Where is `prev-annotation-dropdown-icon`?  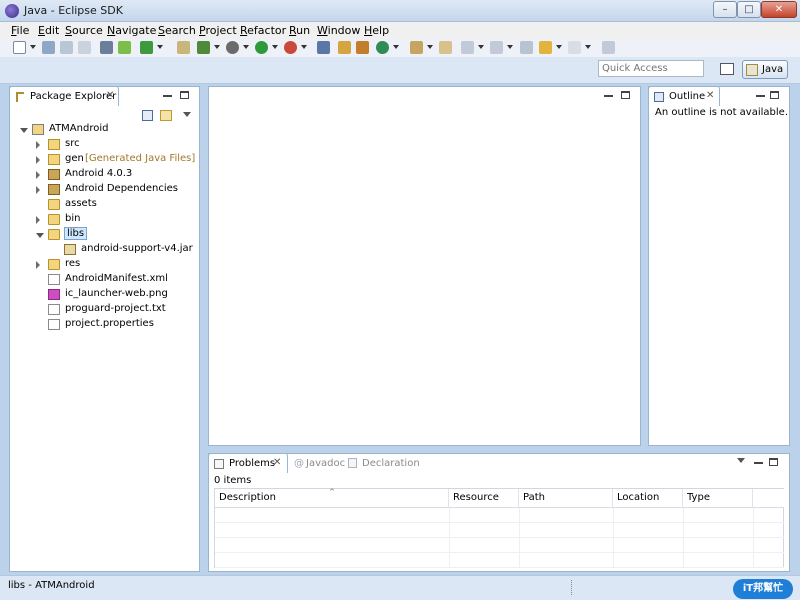 prev-annotation-dropdown-icon is located at coordinates (510, 47).